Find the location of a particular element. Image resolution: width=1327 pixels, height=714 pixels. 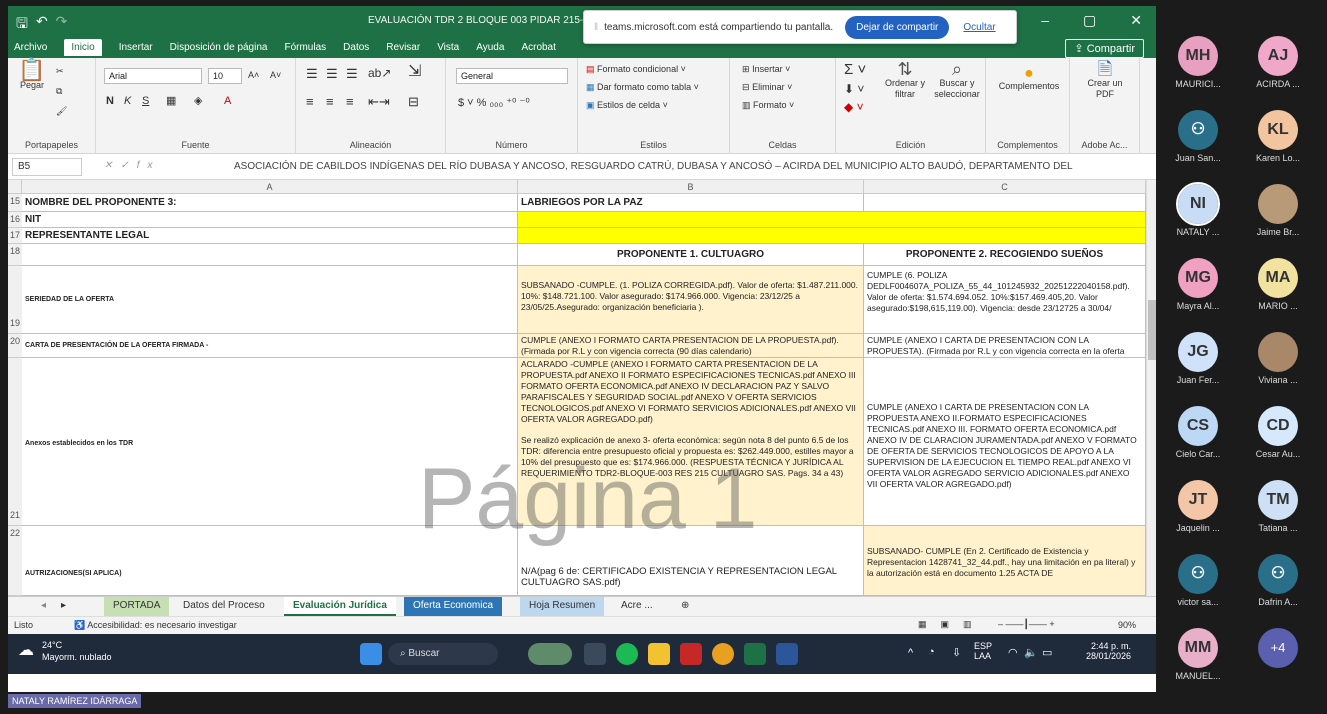

undo-icon: ↶ is located at coordinates (42, 25).